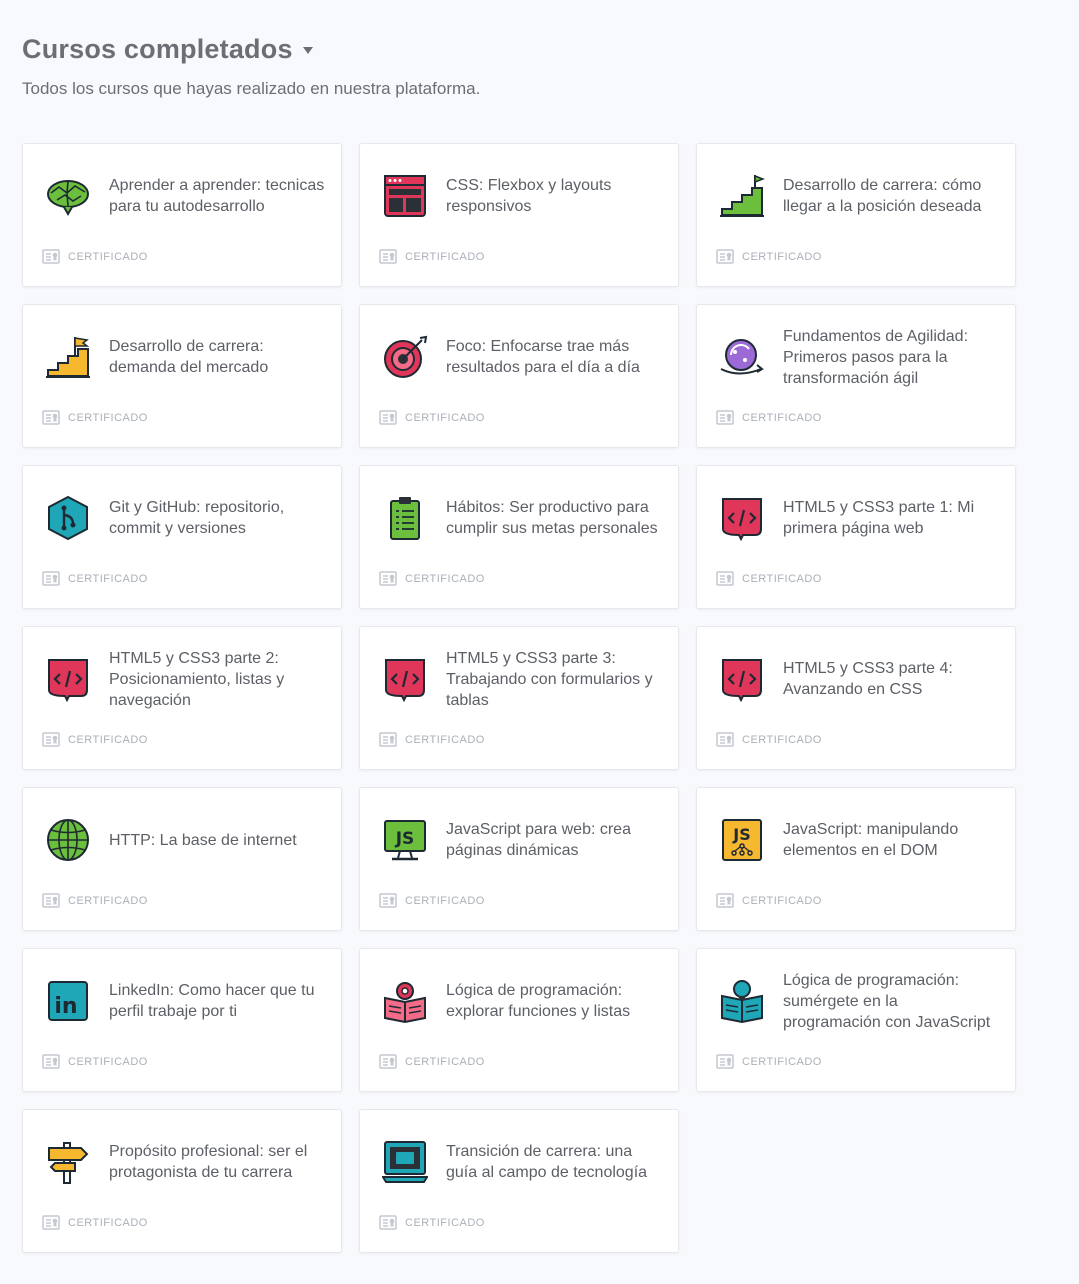 This screenshot has width=1079, height=1284. I want to click on svg-text: in, so click(65, 1006).